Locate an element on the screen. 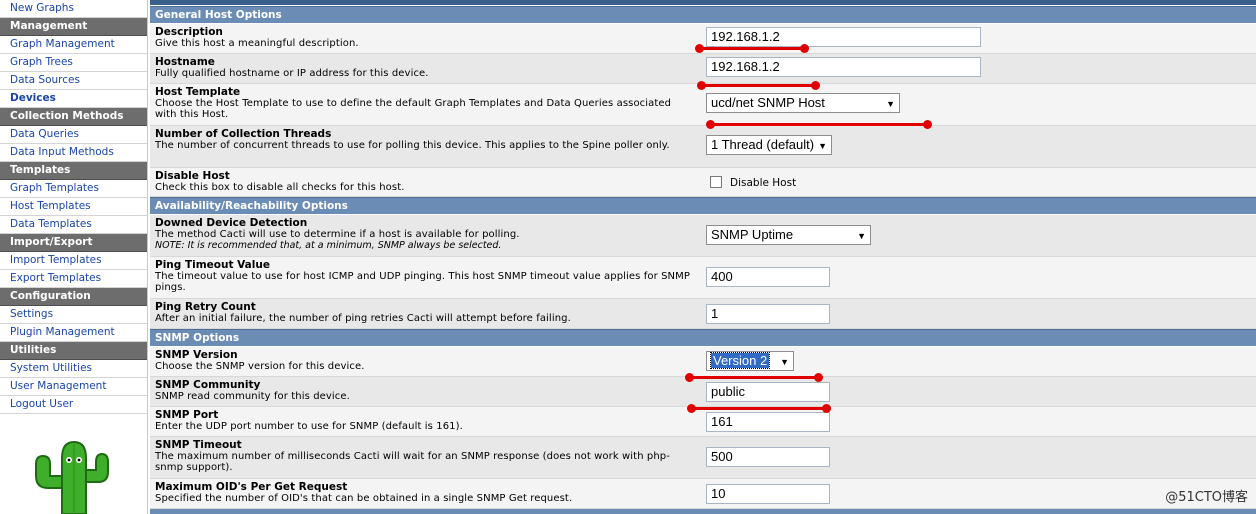 This screenshot has width=1256, height=514. nav-header-import-export: Import/Export is located at coordinates (73, 243).